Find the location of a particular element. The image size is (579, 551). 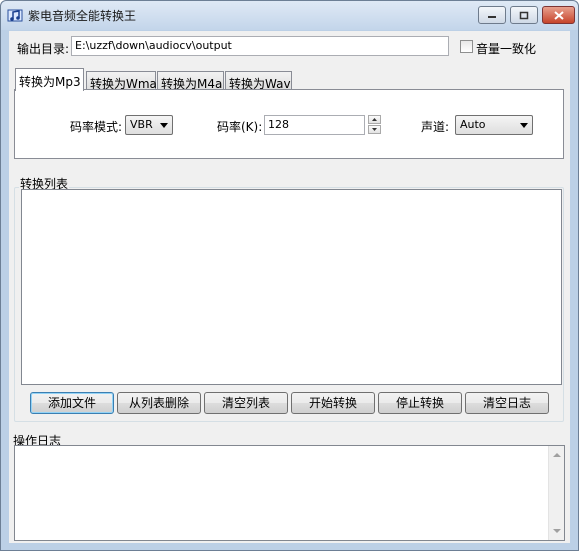

bitrate-label: 码率(K): is located at coordinates (240, 127).